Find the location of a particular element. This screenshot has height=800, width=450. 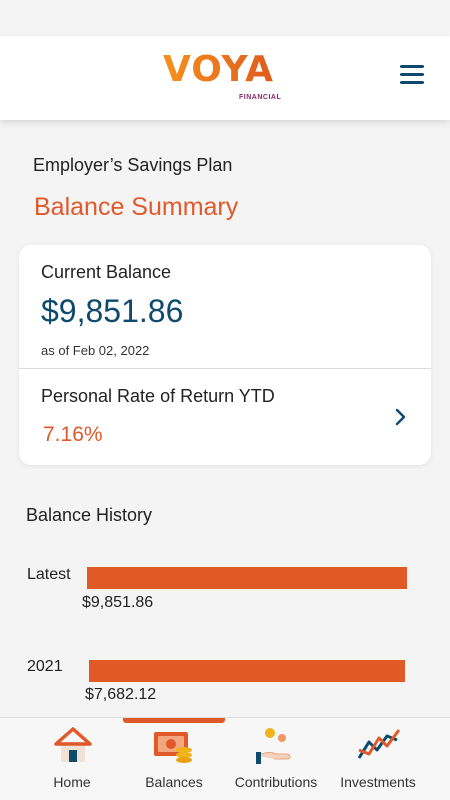

balances-icon is located at coordinates (173, 747).